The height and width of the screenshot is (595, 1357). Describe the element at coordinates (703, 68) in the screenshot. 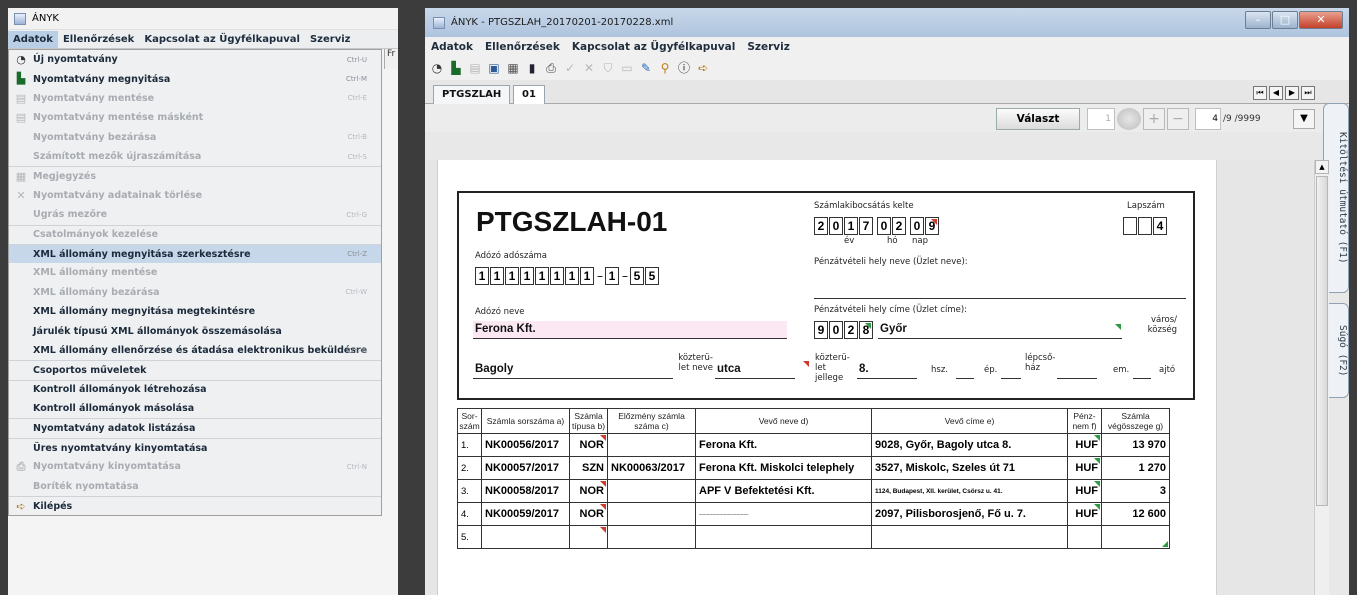

I see `exit-icon: ➪` at that location.